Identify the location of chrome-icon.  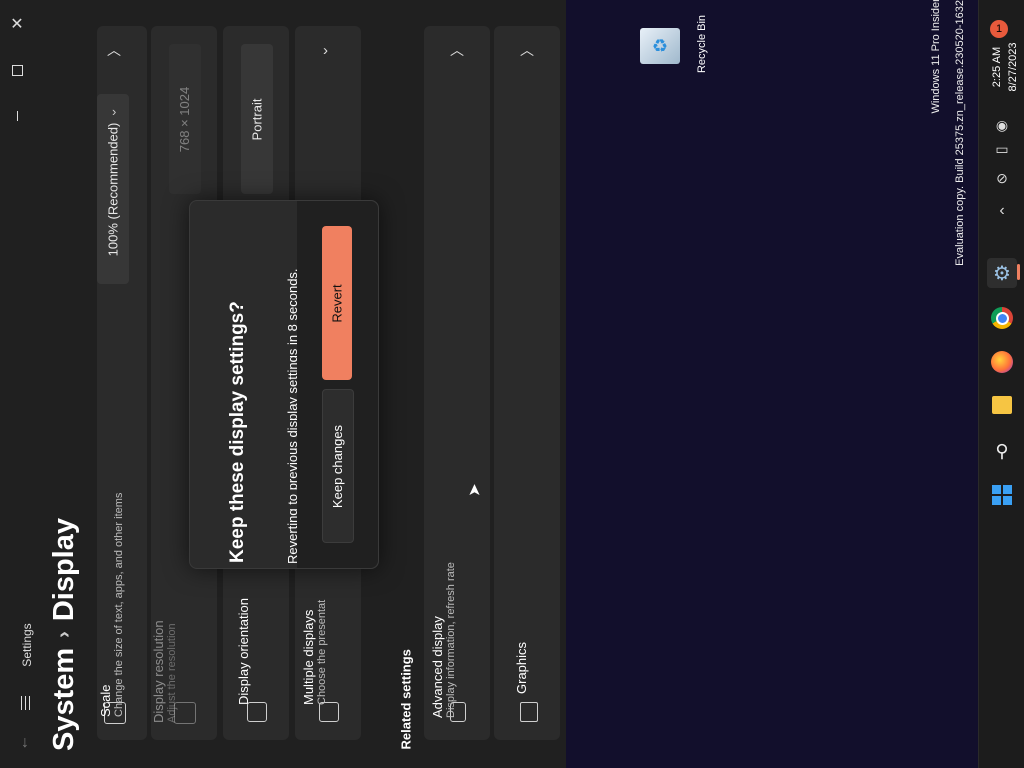
(1002, 318).